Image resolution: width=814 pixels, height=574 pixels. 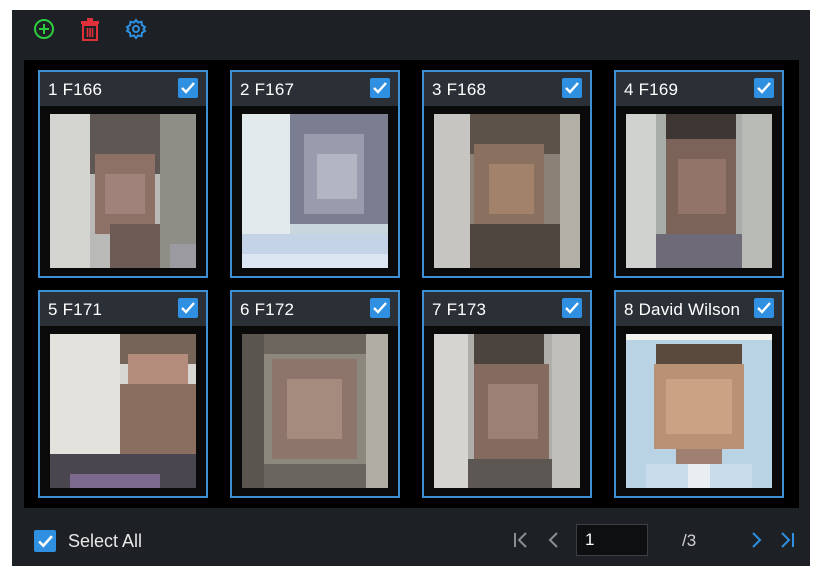 What do you see at coordinates (507, 309) in the screenshot?
I see `card-header: 7 F173` at bounding box center [507, 309].